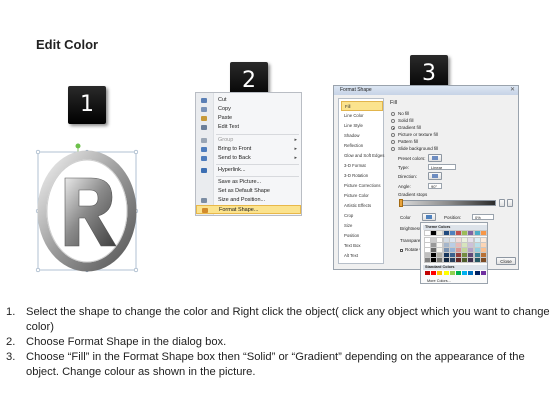 The height and width of the screenshot is (420, 560). What do you see at coordinates (401, 203) in the screenshot?
I see `gradient-stop-handle` at bounding box center [401, 203].